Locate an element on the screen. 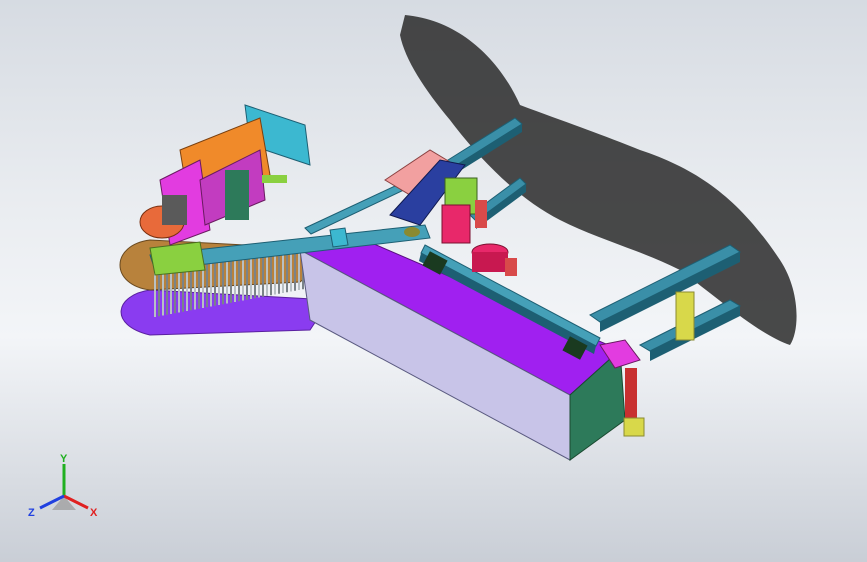  lower-tray is located at coordinates (225, 312).